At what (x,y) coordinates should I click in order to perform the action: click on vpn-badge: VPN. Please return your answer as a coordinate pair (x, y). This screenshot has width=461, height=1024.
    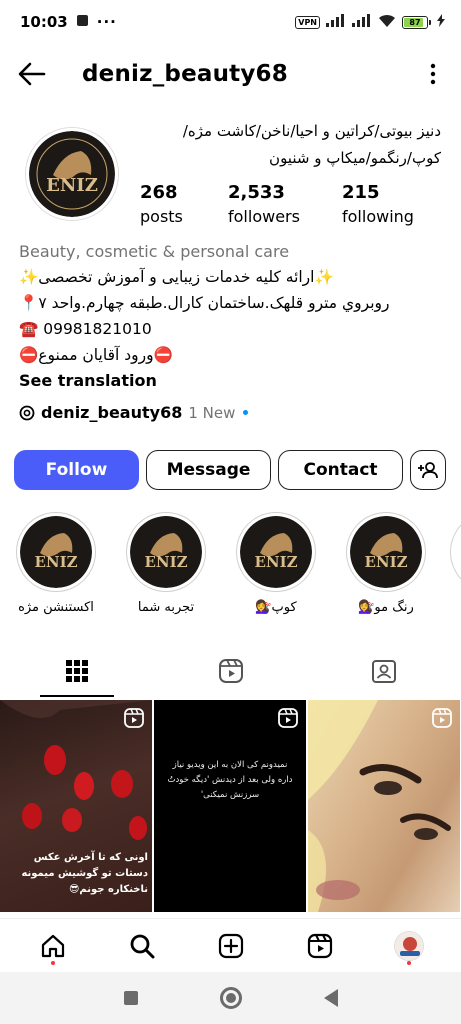
    Looking at the image, I should click on (307, 22).